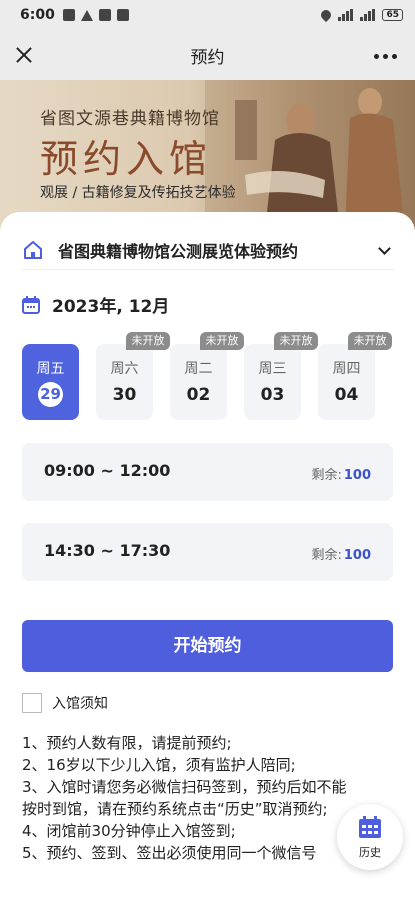 The height and width of the screenshot is (900, 415). I want to click on notice-checkbox-row: 入馆须知, so click(65, 703).